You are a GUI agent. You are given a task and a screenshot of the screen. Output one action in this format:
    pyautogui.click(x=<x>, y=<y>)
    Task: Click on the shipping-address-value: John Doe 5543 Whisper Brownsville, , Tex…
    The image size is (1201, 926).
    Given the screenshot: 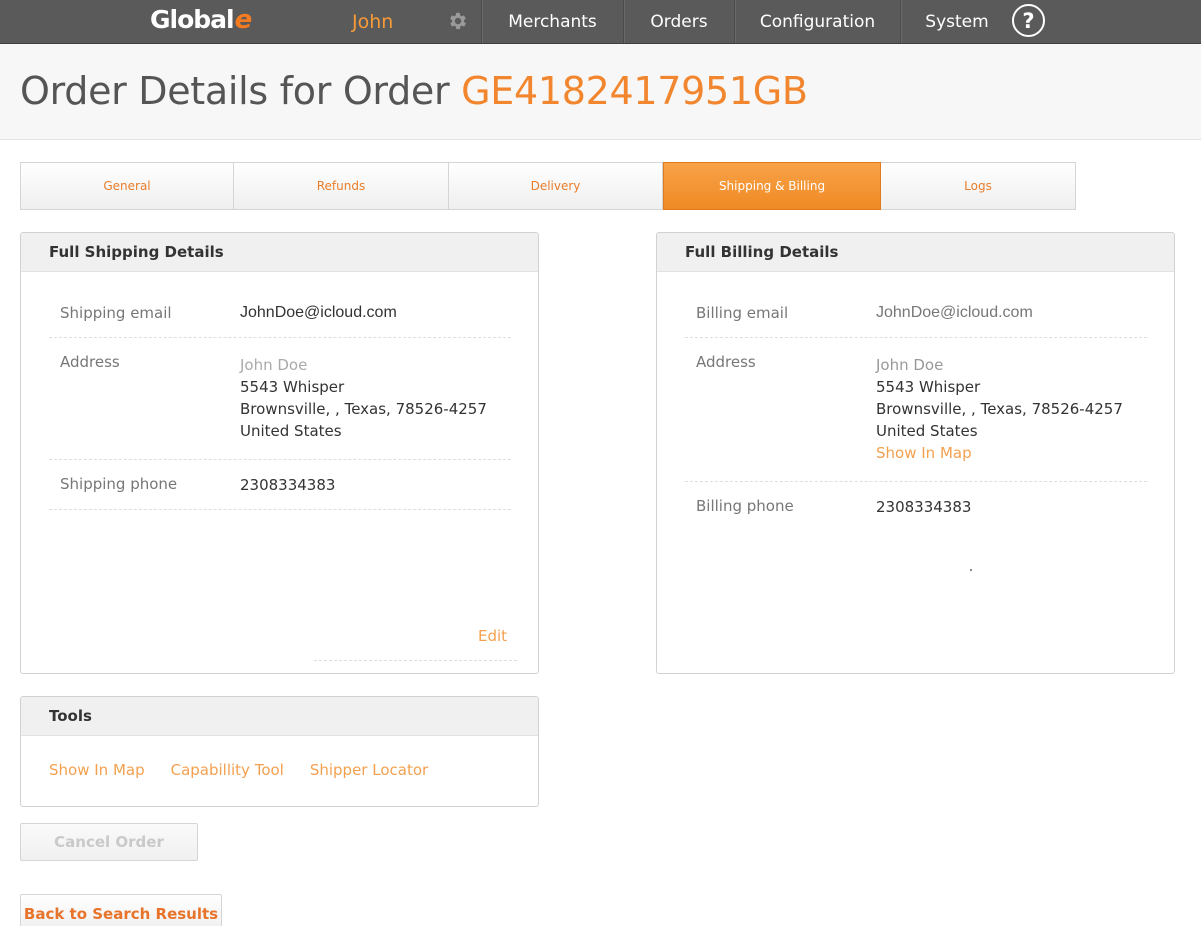 What is the action you would take?
    pyautogui.click(x=363, y=398)
    